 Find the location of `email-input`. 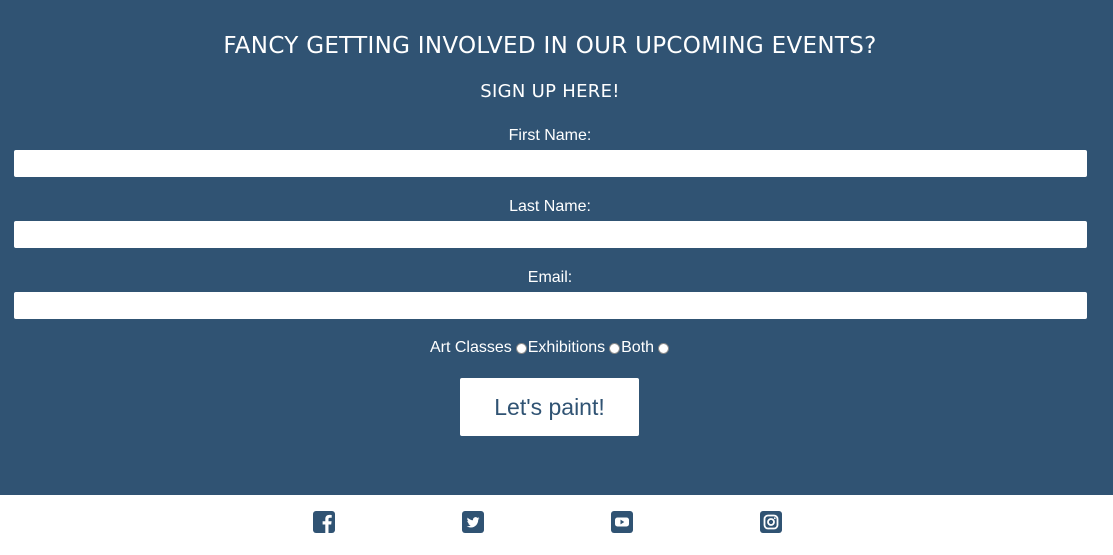

email-input is located at coordinates (550, 305).